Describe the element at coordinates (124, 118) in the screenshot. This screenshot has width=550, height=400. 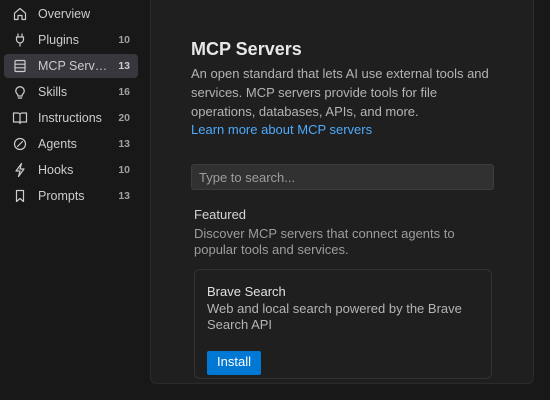
I see `sidebar-item-count: 20` at that location.